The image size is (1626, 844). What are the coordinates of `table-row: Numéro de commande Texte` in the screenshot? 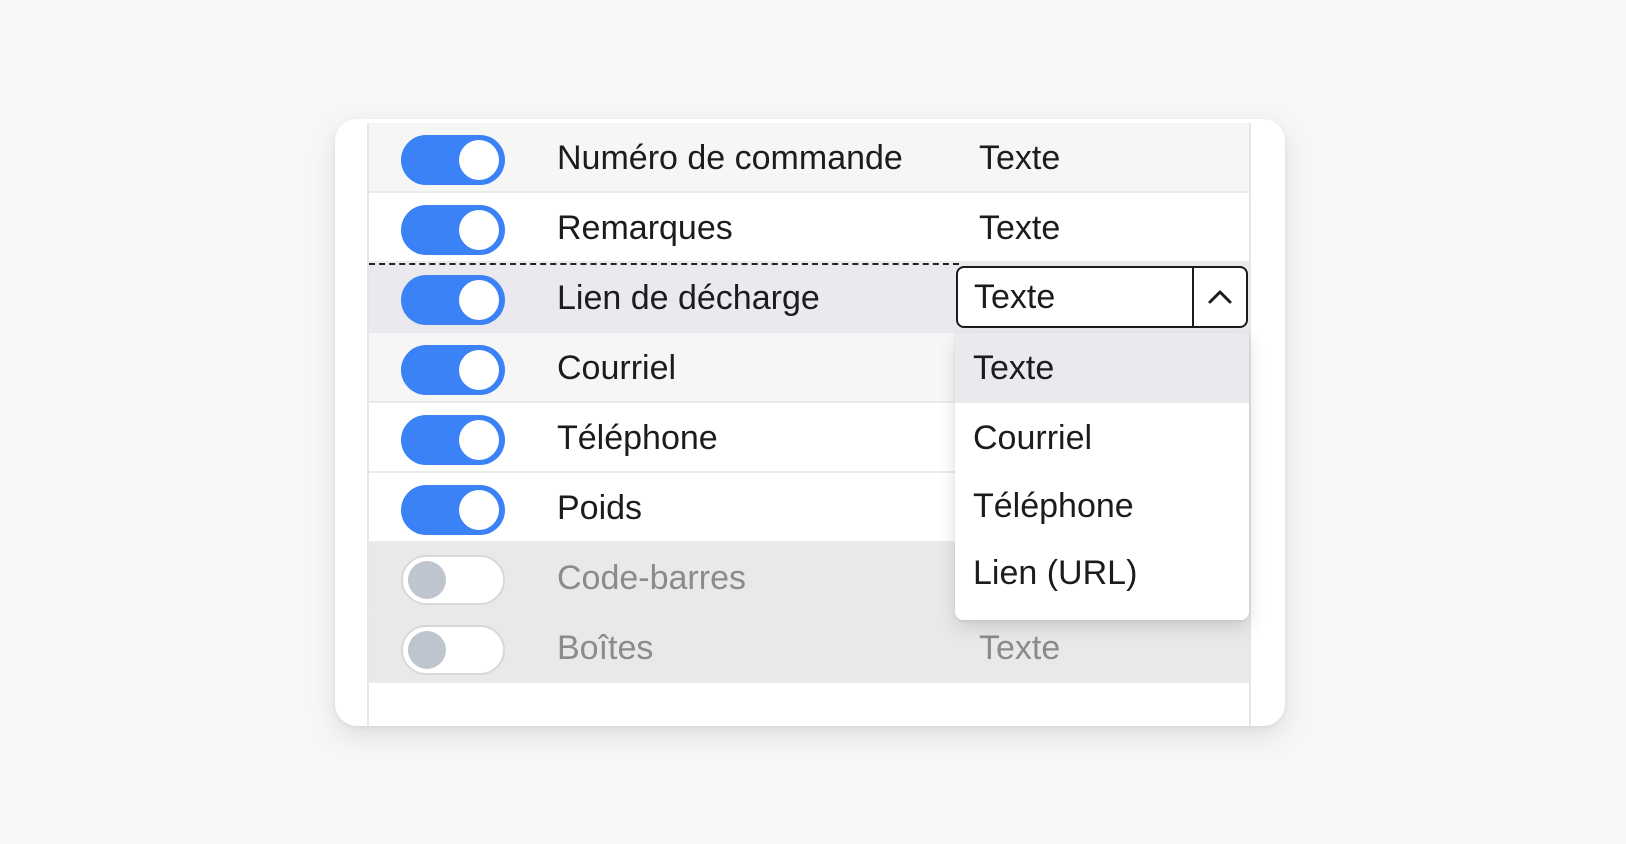 It's located at (809, 158).